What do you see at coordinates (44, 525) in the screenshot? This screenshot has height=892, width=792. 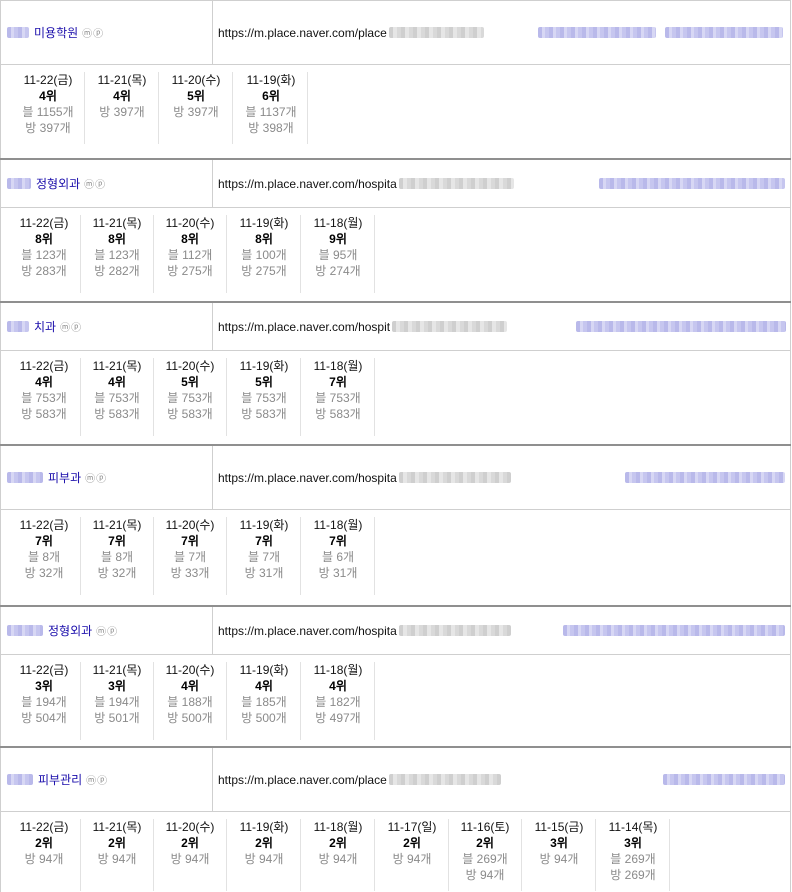 I see `stat-date: 11-22(금)` at bounding box center [44, 525].